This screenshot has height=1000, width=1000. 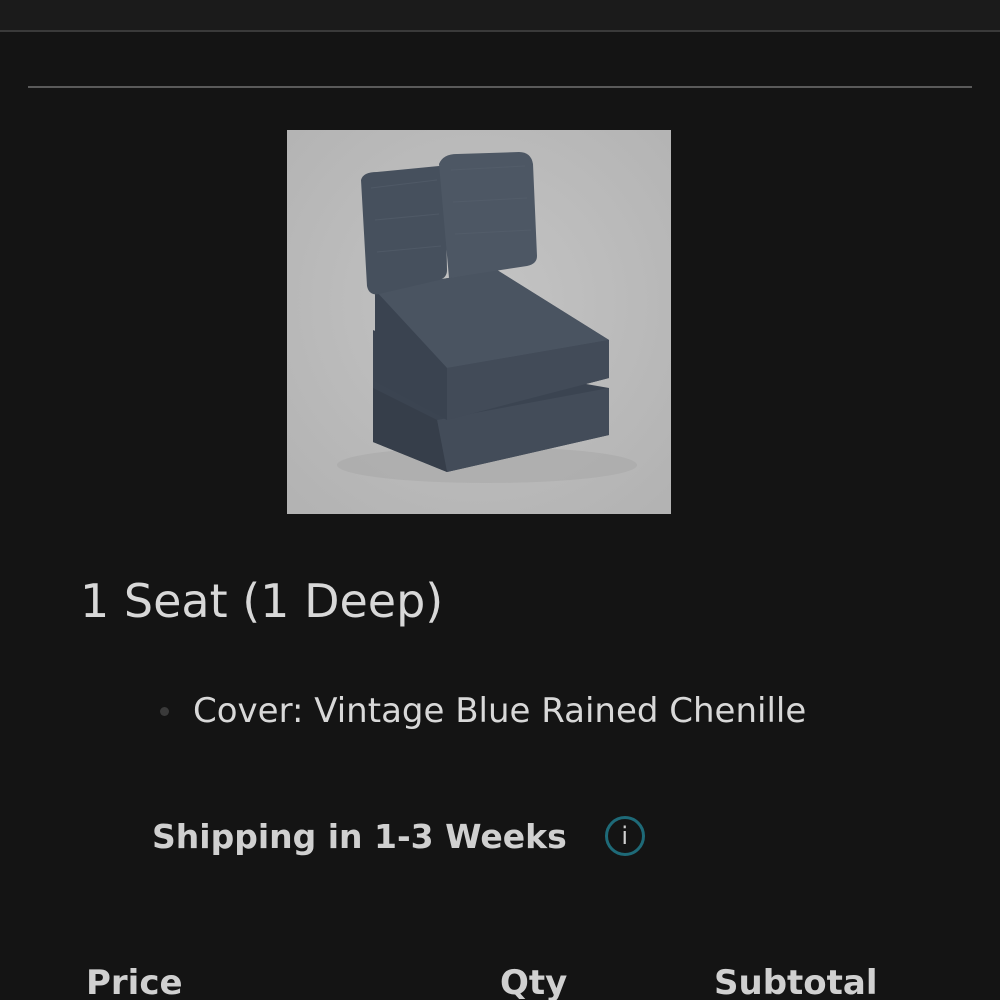 I want to click on section-divider, so click(x=500, y=87).